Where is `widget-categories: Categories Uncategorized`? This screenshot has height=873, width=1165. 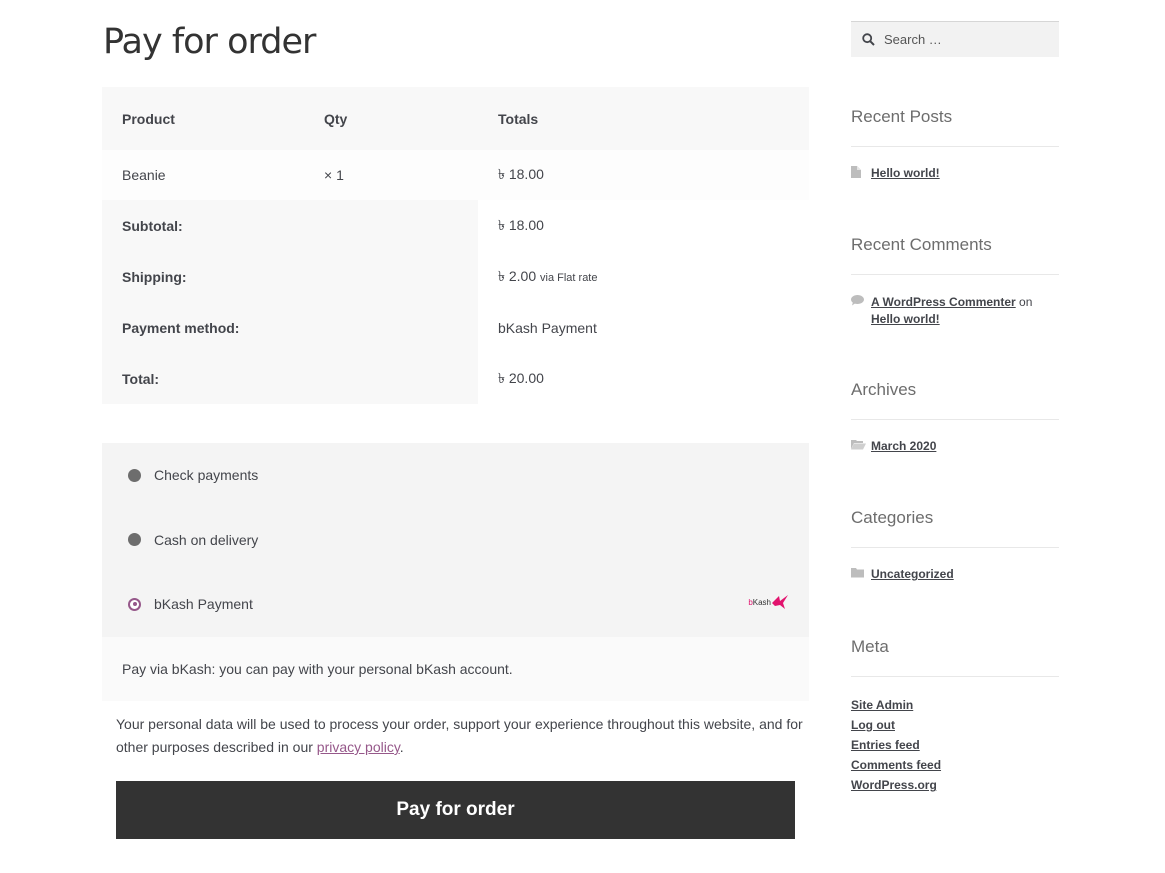
widget-categories: Categories Uncategorized is located at coordinates (955, 544).